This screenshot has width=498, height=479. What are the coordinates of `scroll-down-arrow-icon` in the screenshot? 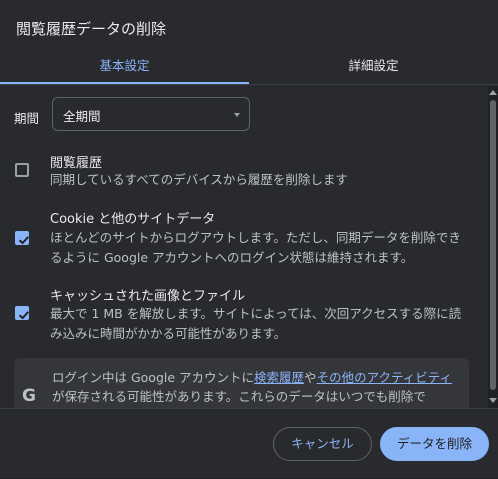 It's located at (493, 400).